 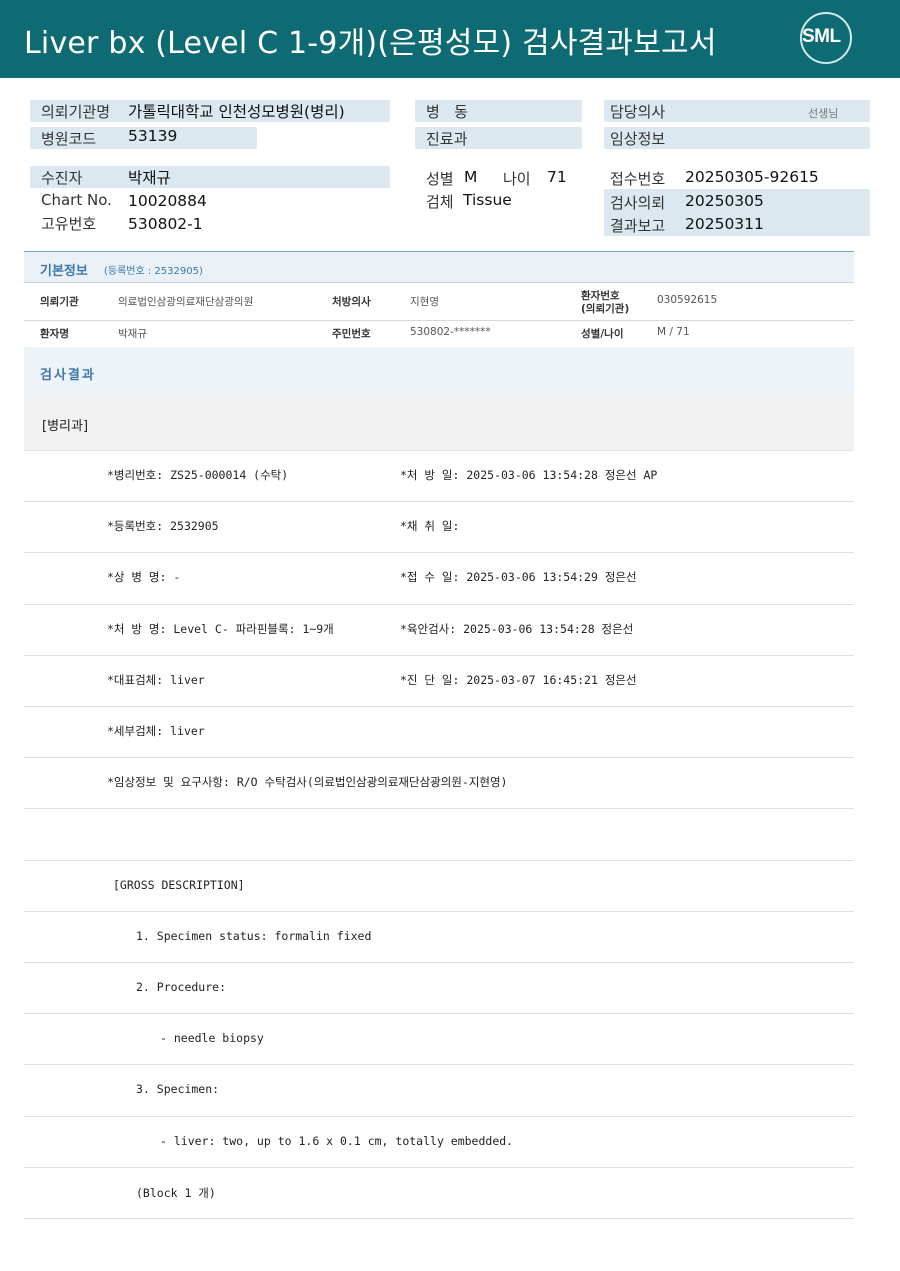 I want to click on receipt-value: 20250305-92615, so click(x=752, y=177).